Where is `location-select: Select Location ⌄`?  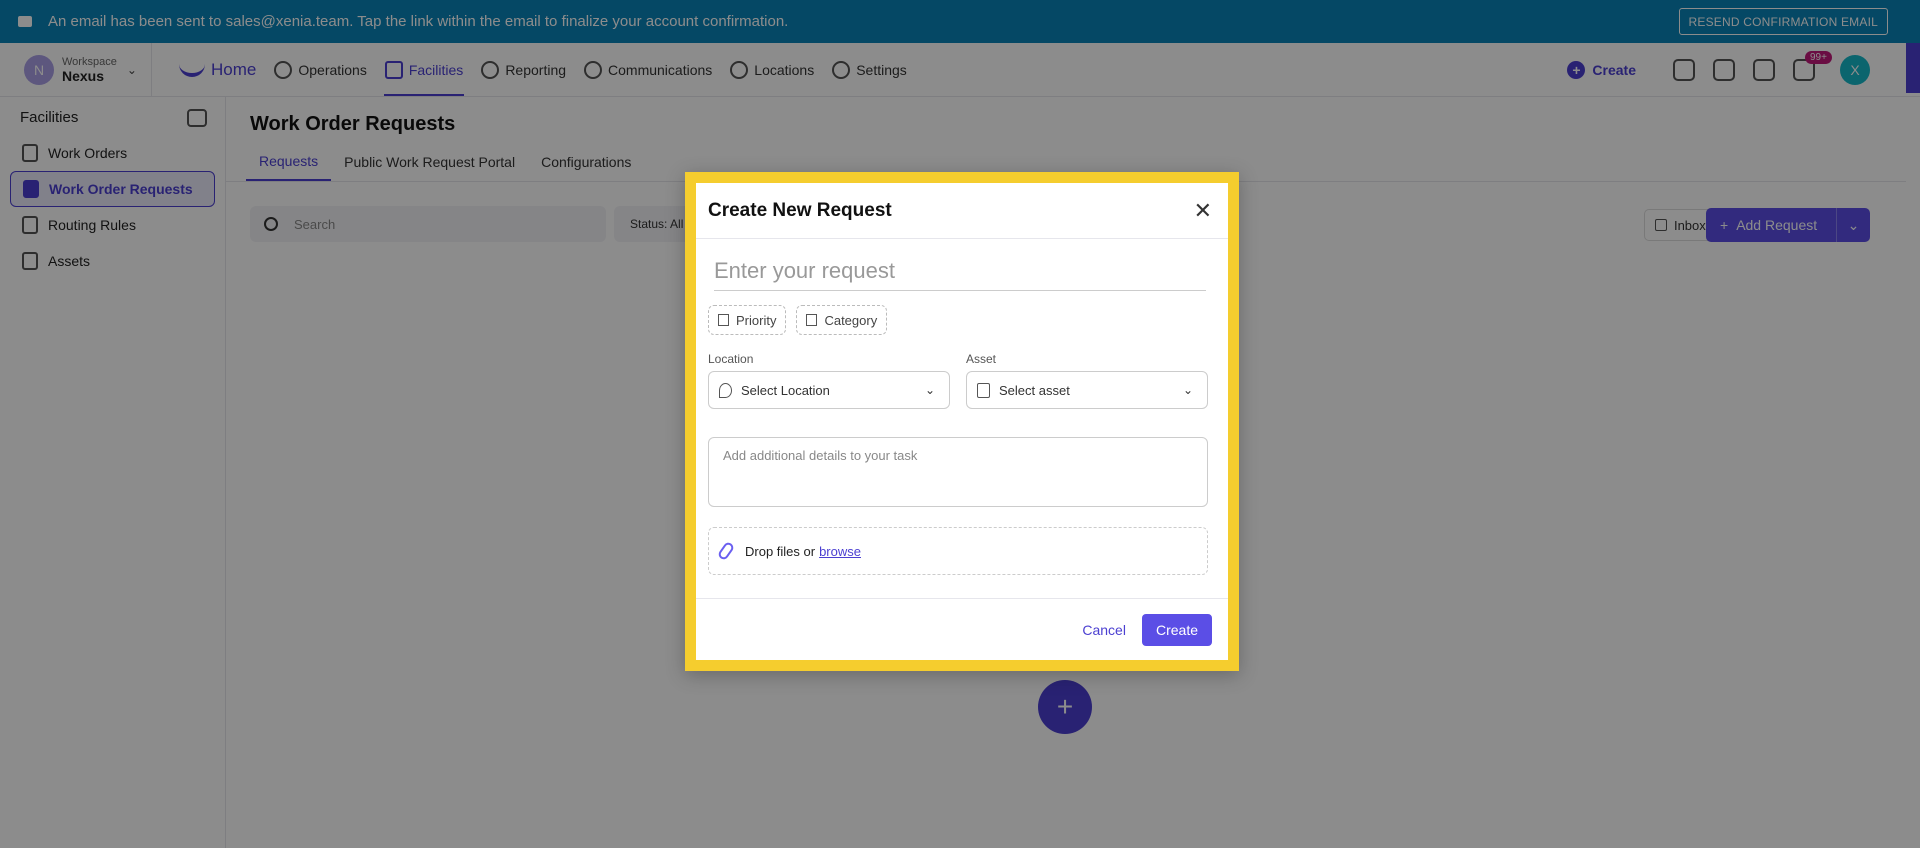
location-select: Select Location ⌄ is located at coordinates (829, 390).